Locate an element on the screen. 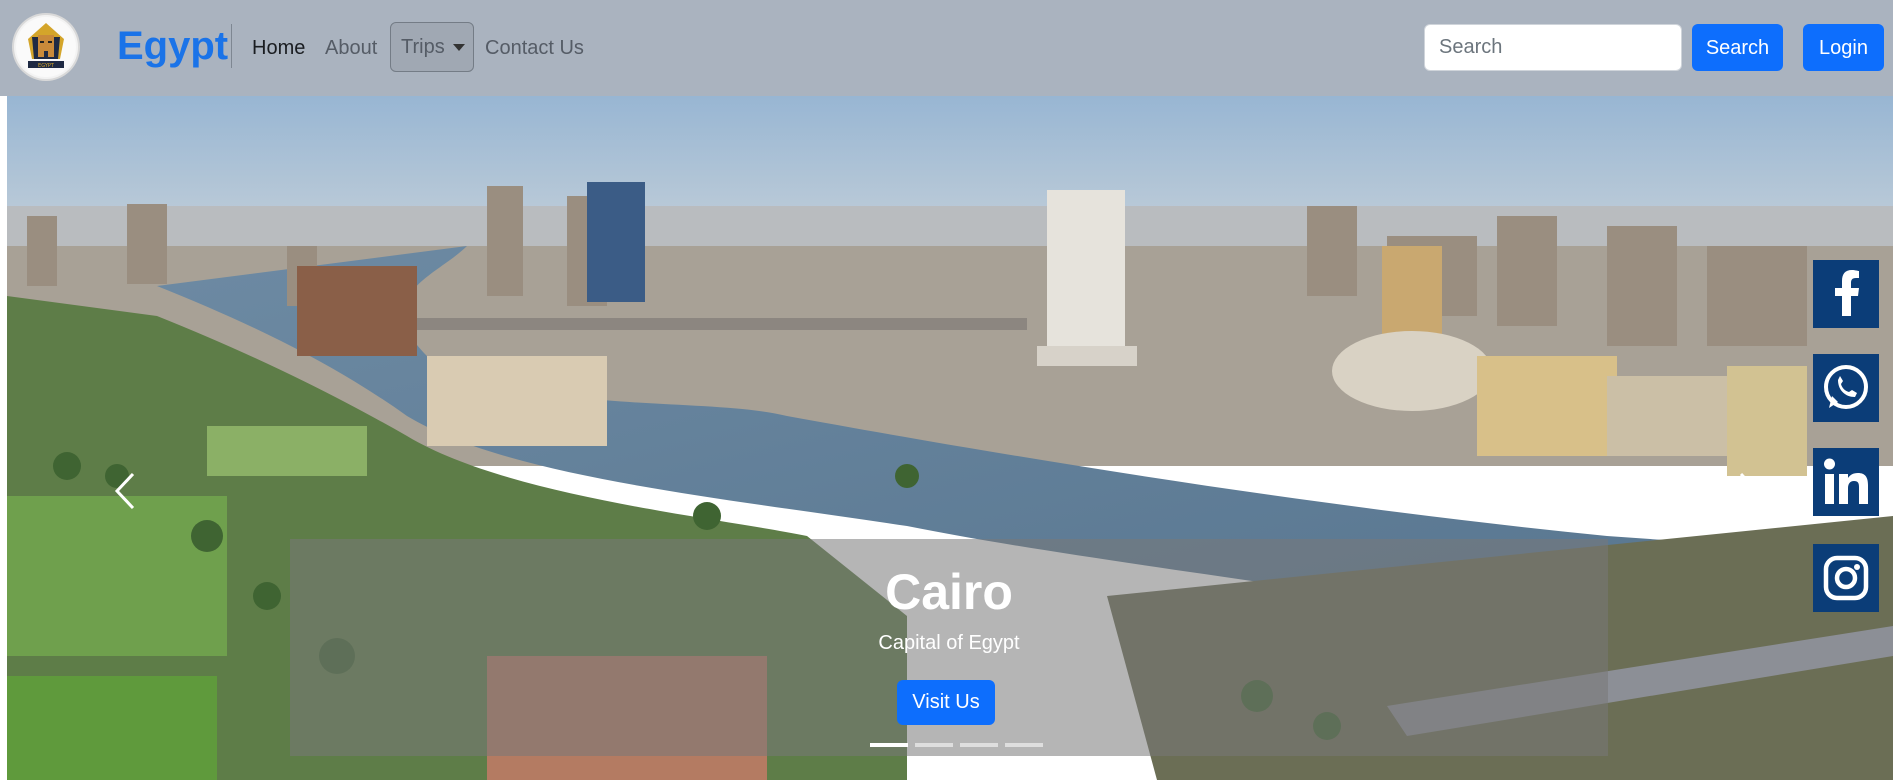  nav-contact: Contact Us is located at coordinates (534, 48).